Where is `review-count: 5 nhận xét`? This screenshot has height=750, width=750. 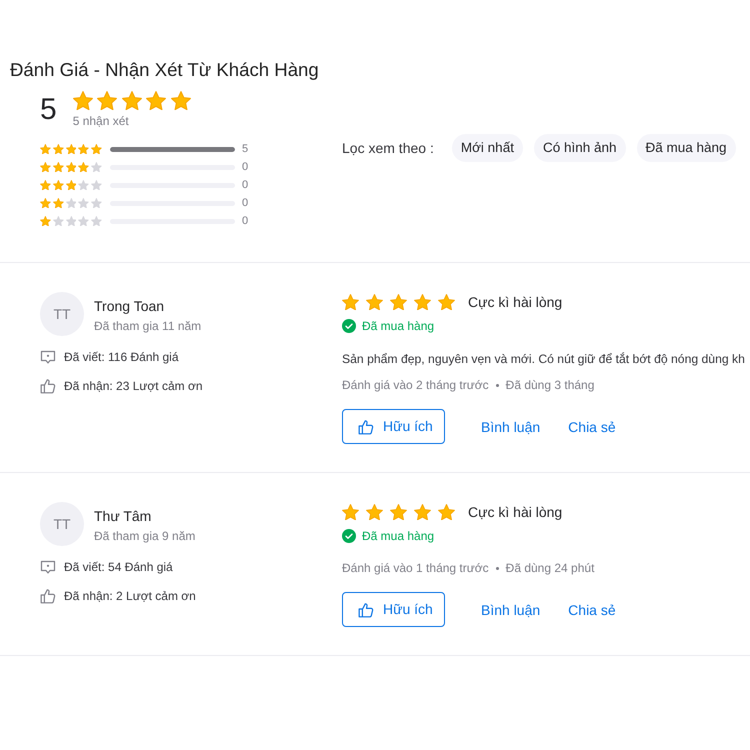 review-count: 5 nhận xét is located at coordinates (101, 121).